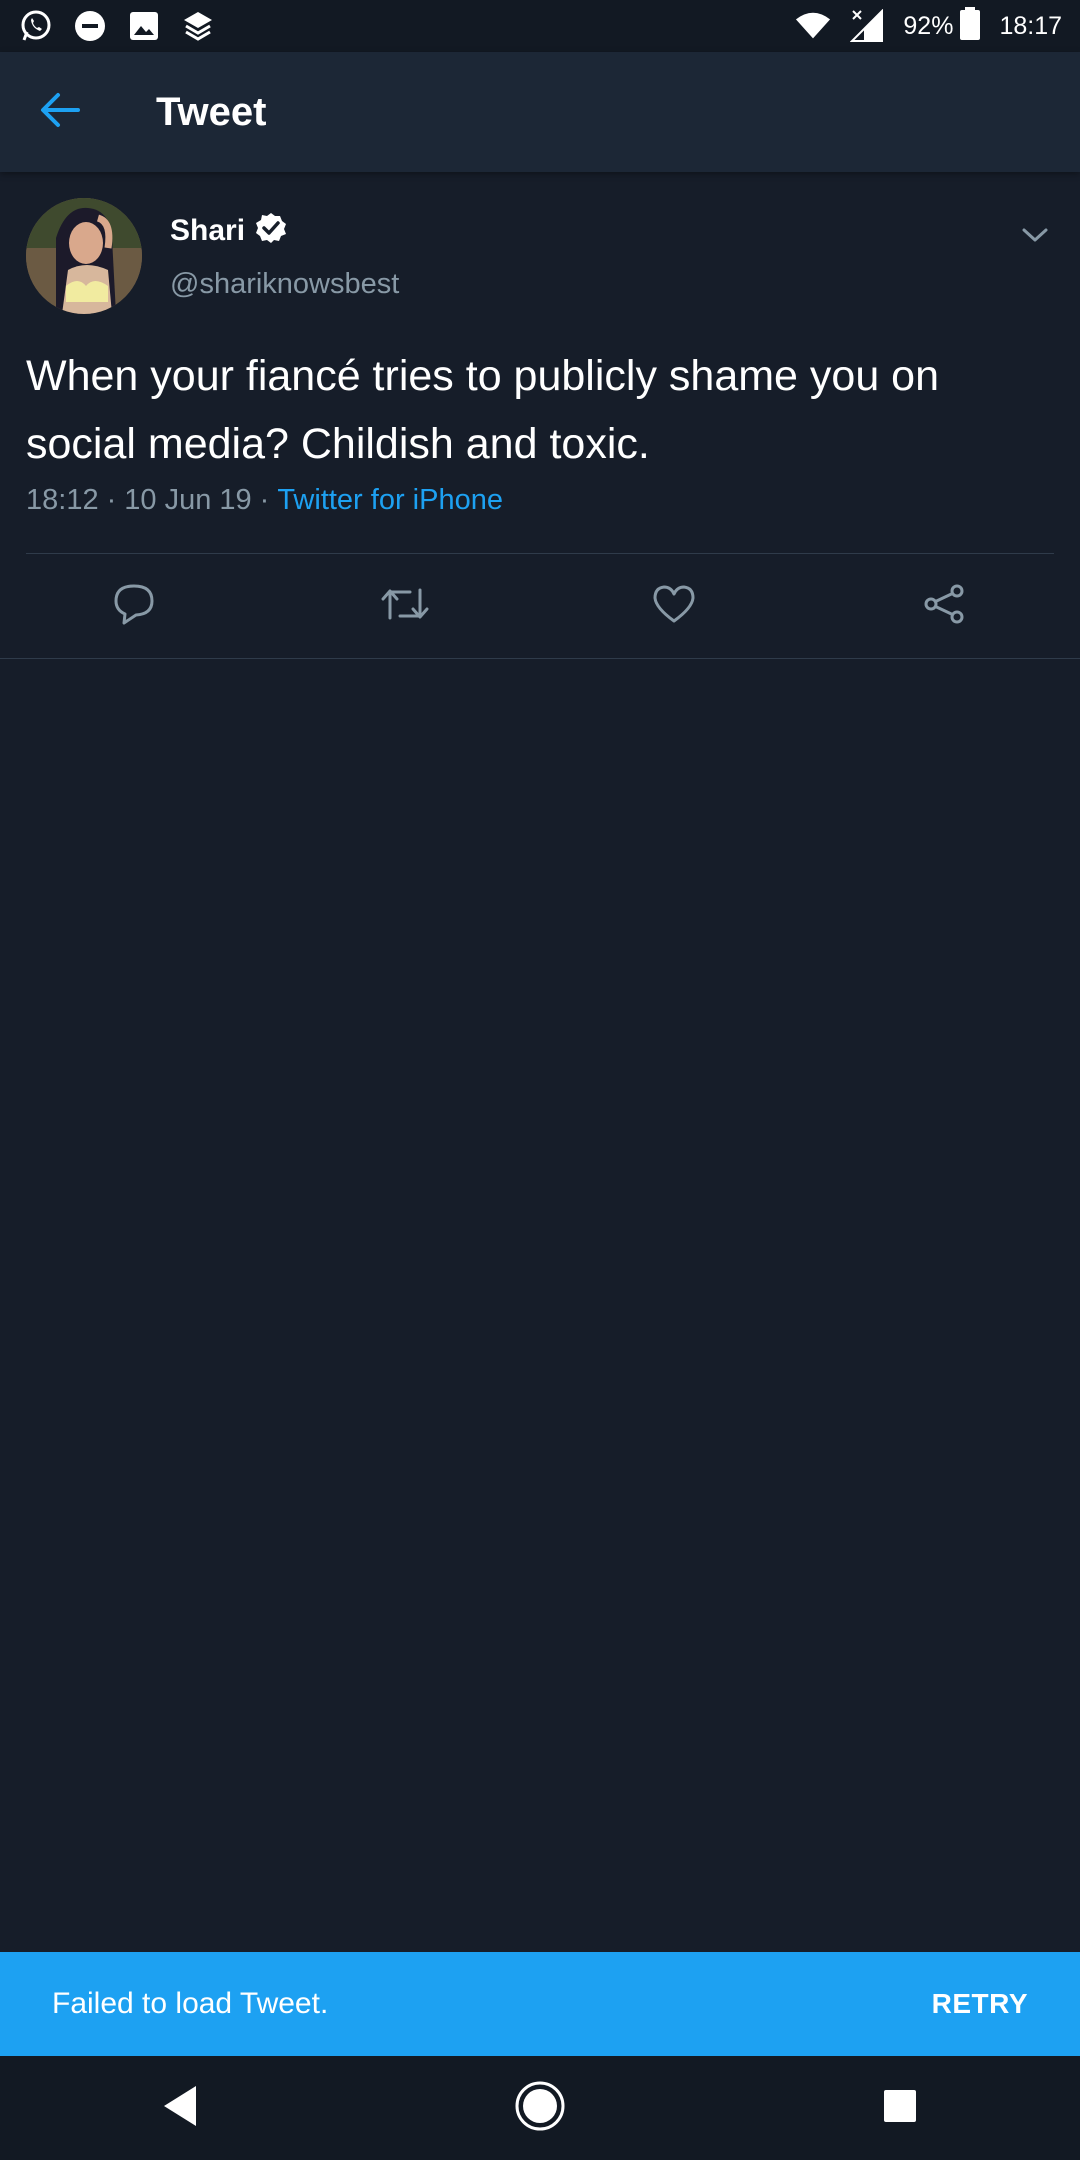 The height and width of the screenshot is (2160, 1080). I want to click on home-circle-icon, so click(540, 2108).